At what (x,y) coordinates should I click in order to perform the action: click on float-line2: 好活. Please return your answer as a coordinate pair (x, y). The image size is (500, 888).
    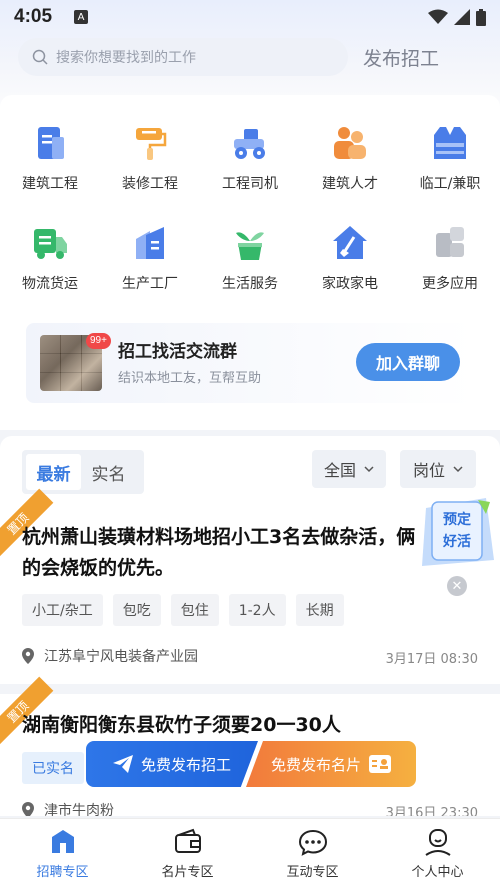
    Looking at the image, I should click on (456, 541).